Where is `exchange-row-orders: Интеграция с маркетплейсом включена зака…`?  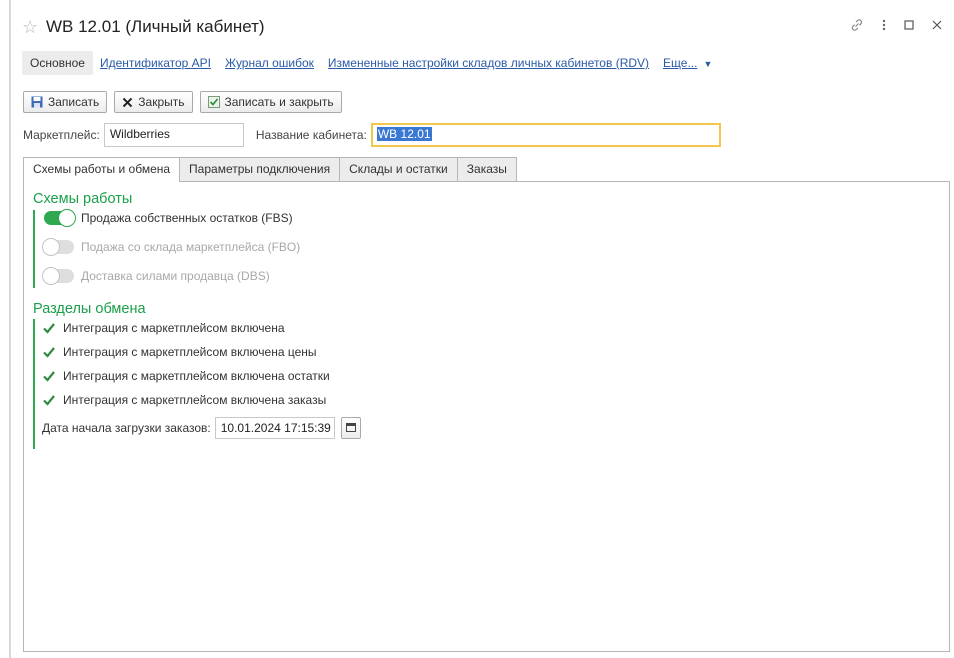 exchange-row-orders: Интеграция с маркетплейсом включена зака… is located at coordinates (184, 400).